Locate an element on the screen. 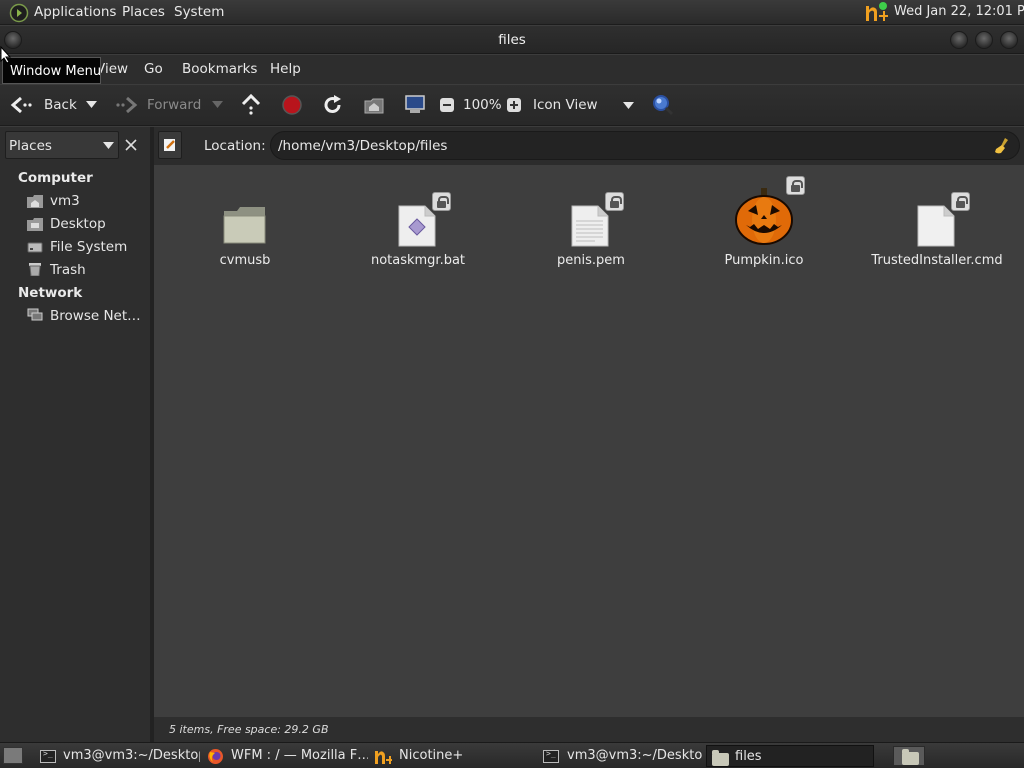 This screenshot has width=1024, height=768. taskbar-item-nicotine: Nicotine+ is located at coordinates (453, 756).